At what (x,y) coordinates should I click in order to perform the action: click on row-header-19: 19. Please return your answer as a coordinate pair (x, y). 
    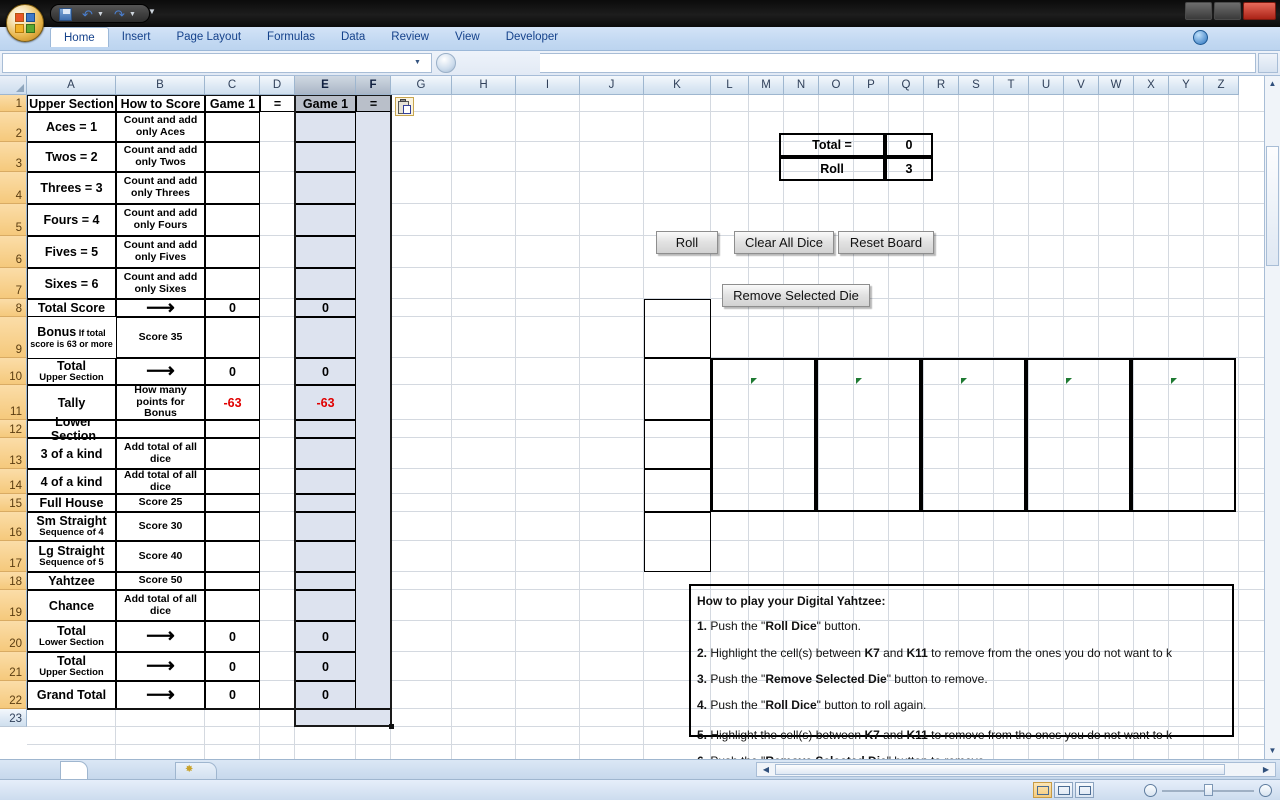
    Looking at the image, I should click on (13, 605).